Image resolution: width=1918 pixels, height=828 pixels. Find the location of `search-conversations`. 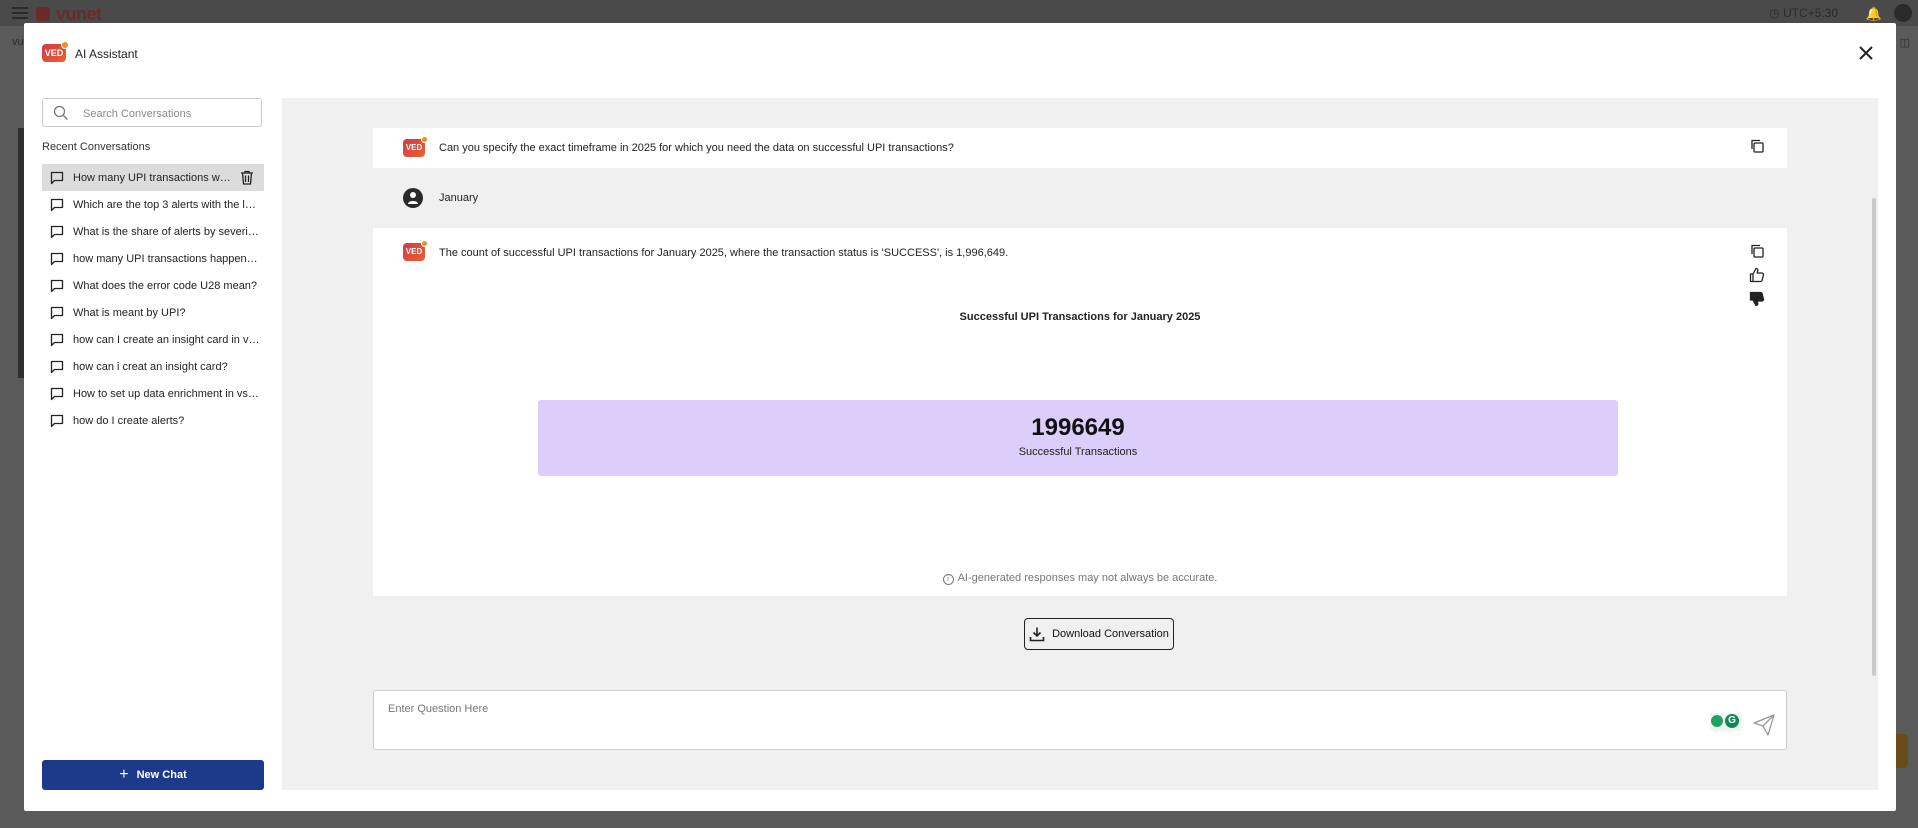

search-conversations is located at coordinates (152, 112).